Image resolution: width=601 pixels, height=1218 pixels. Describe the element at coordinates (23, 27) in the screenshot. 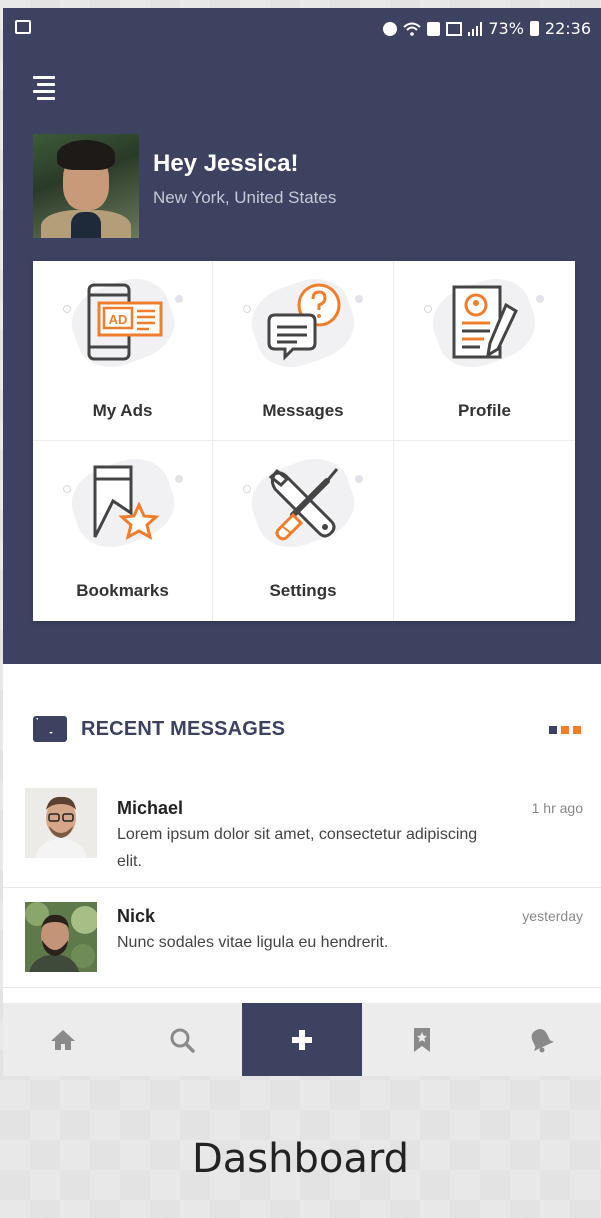

I see `image-notification-icon` at that location.